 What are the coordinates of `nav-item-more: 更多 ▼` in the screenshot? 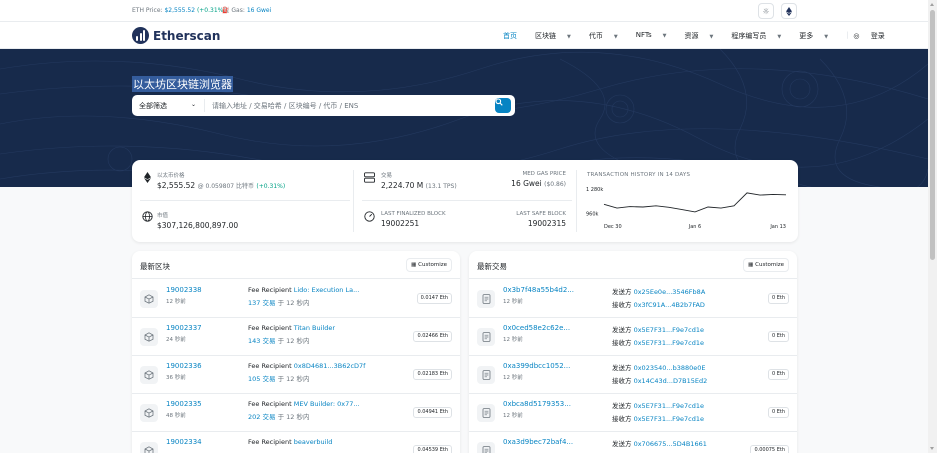 It's located at (818, 36).